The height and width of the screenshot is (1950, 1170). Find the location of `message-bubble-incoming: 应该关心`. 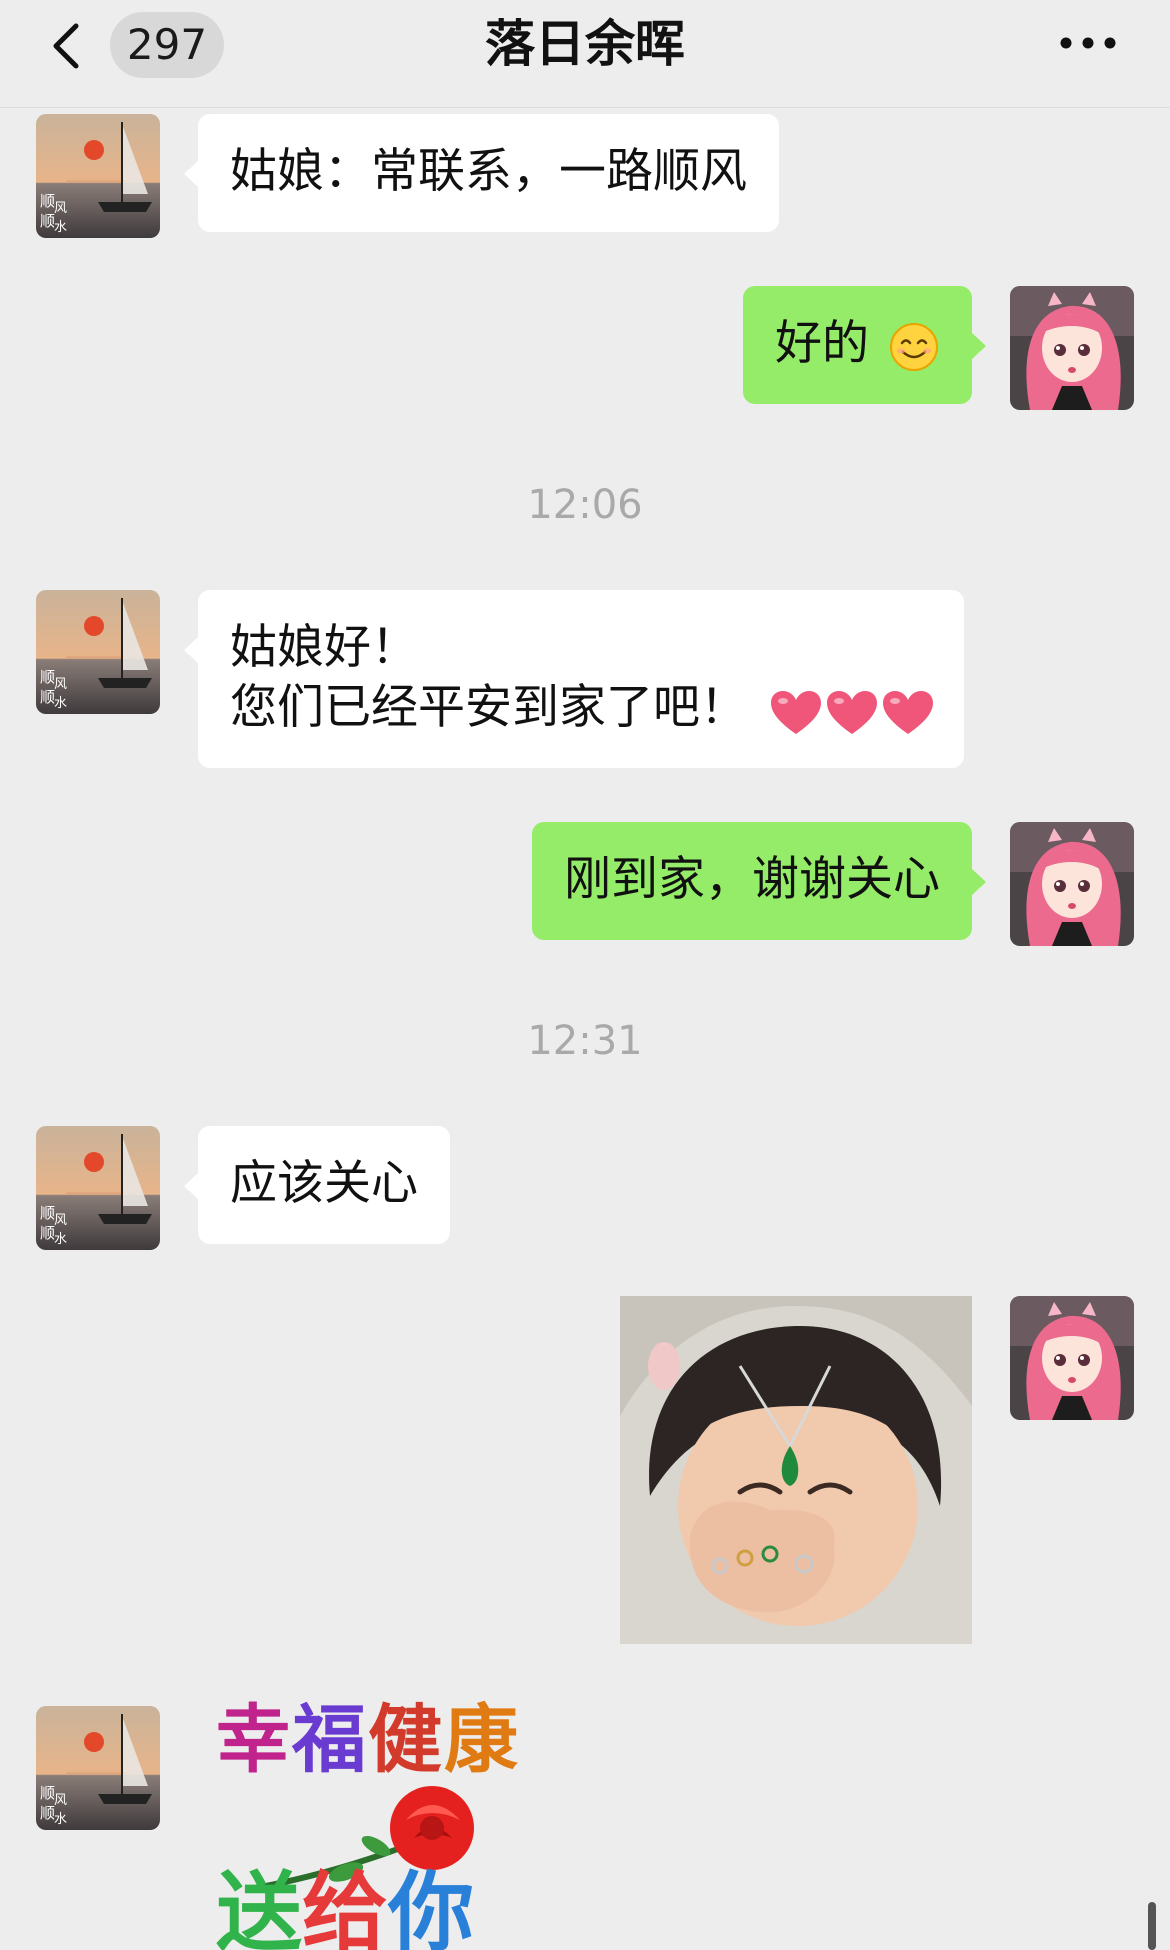

message-bubble-incoming: 应该关心 is located at coordinates (317, 1185).